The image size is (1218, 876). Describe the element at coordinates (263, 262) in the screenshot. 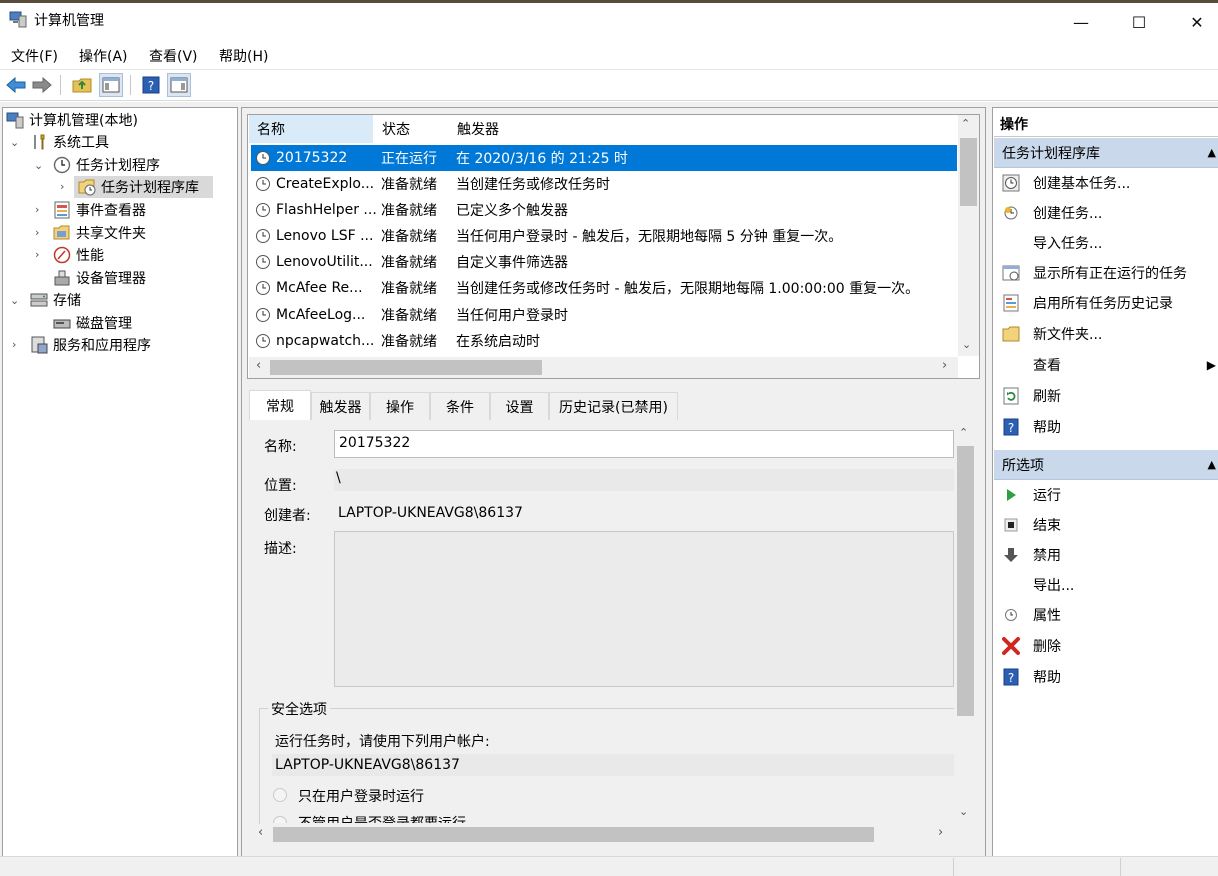

I see `task-clock-icon` at that location.